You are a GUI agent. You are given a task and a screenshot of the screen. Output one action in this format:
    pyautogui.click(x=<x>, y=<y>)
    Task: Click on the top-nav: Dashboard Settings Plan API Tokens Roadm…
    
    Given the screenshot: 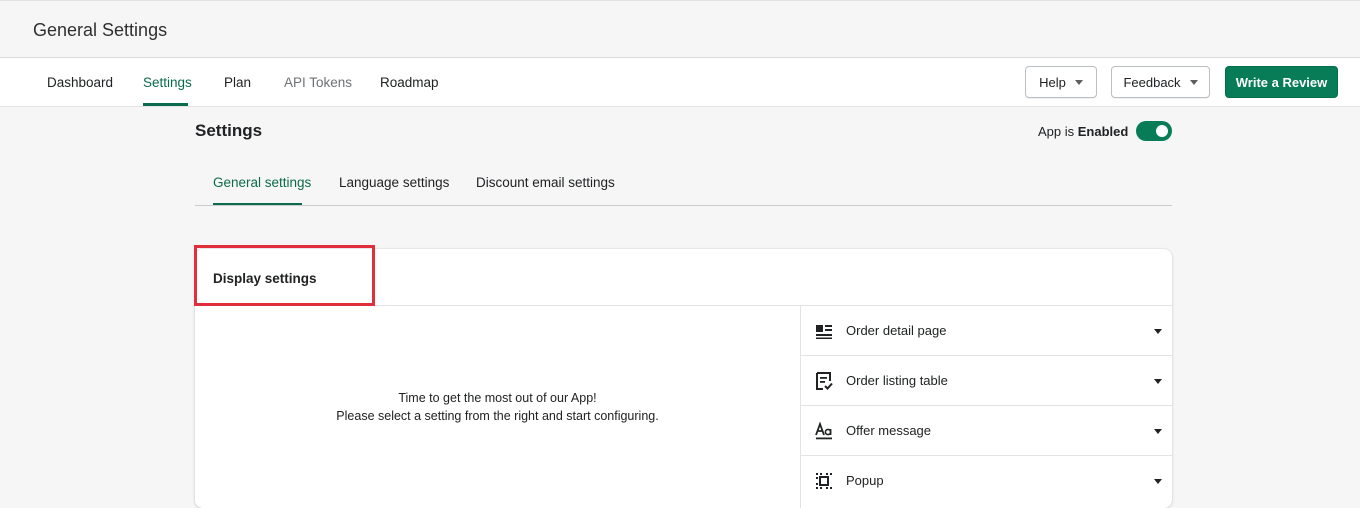 What is the action you would take?
    pyautogui.click(x=680, y=82)
    